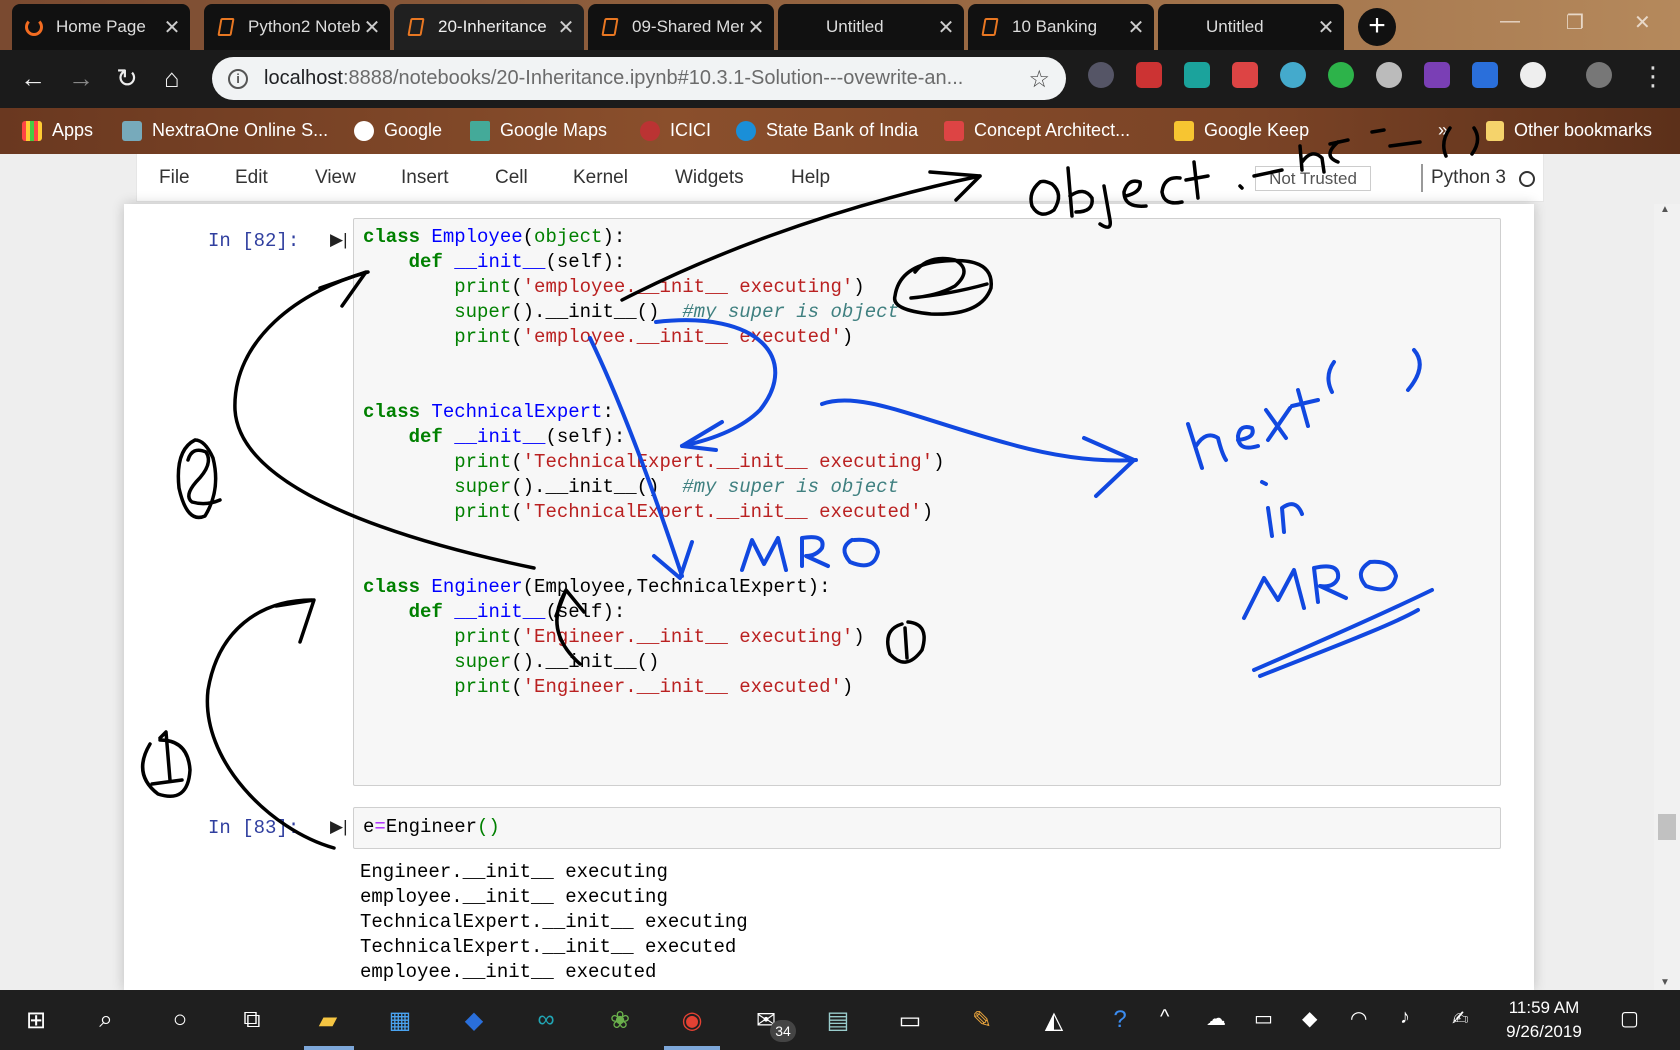  What do you see at coordinates (1642, 22) in the screenshot?
I see `close-window-icon: ✕` at bounding box center [1642, 22].